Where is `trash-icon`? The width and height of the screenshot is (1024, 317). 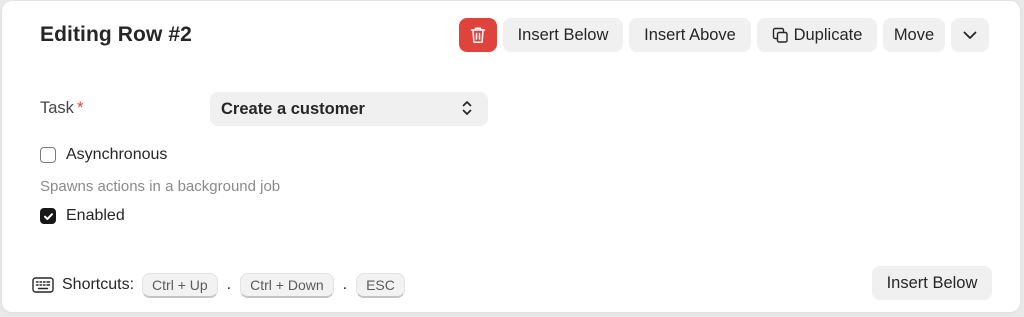
trash-icon is located at coordinates (478, 35).